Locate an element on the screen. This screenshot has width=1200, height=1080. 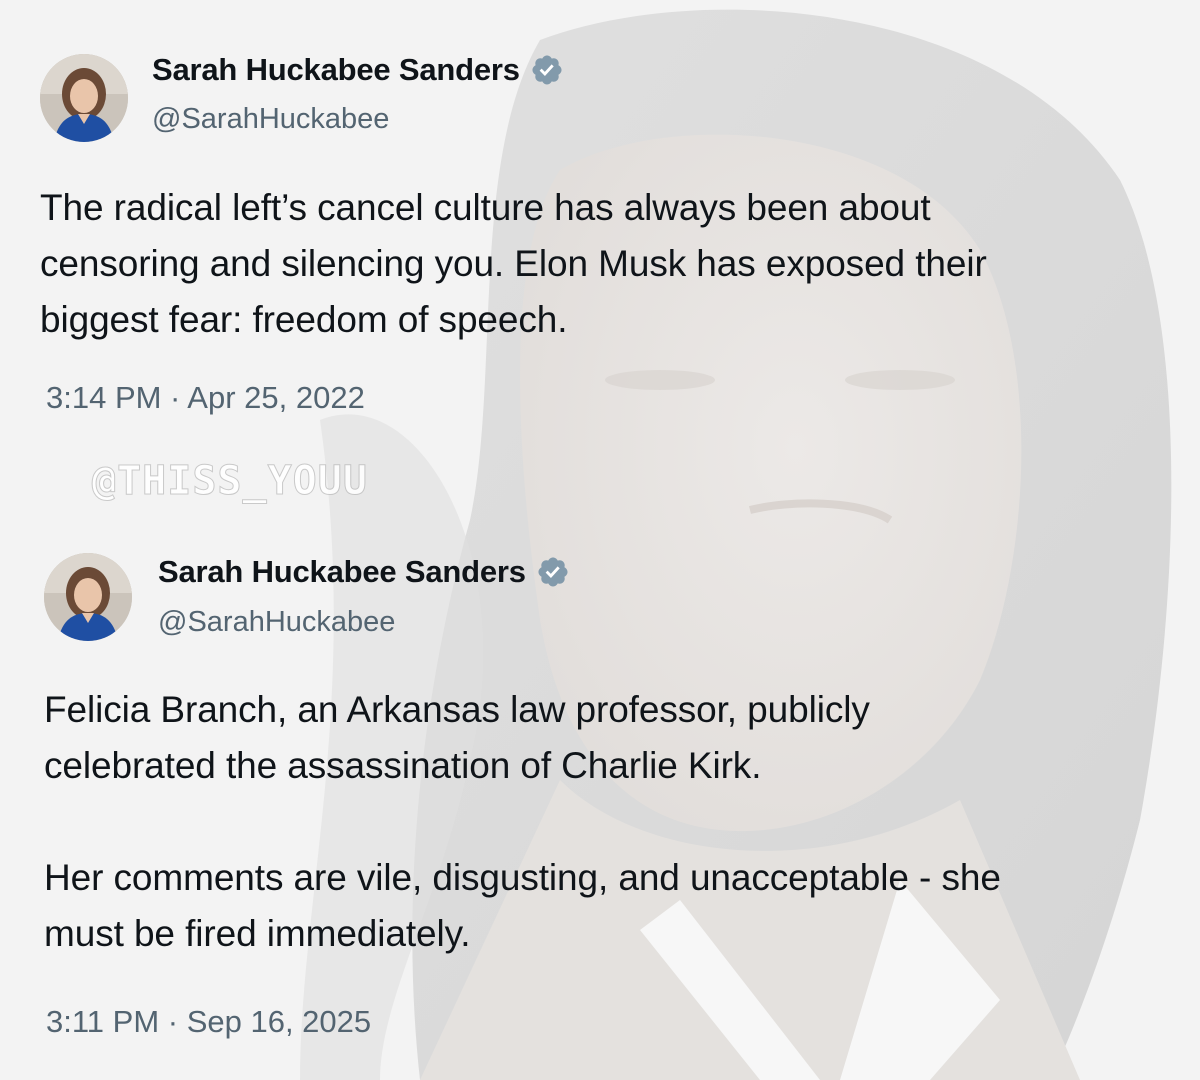
watermark: @THISS_YOUU is located at coordinates (230, 481).